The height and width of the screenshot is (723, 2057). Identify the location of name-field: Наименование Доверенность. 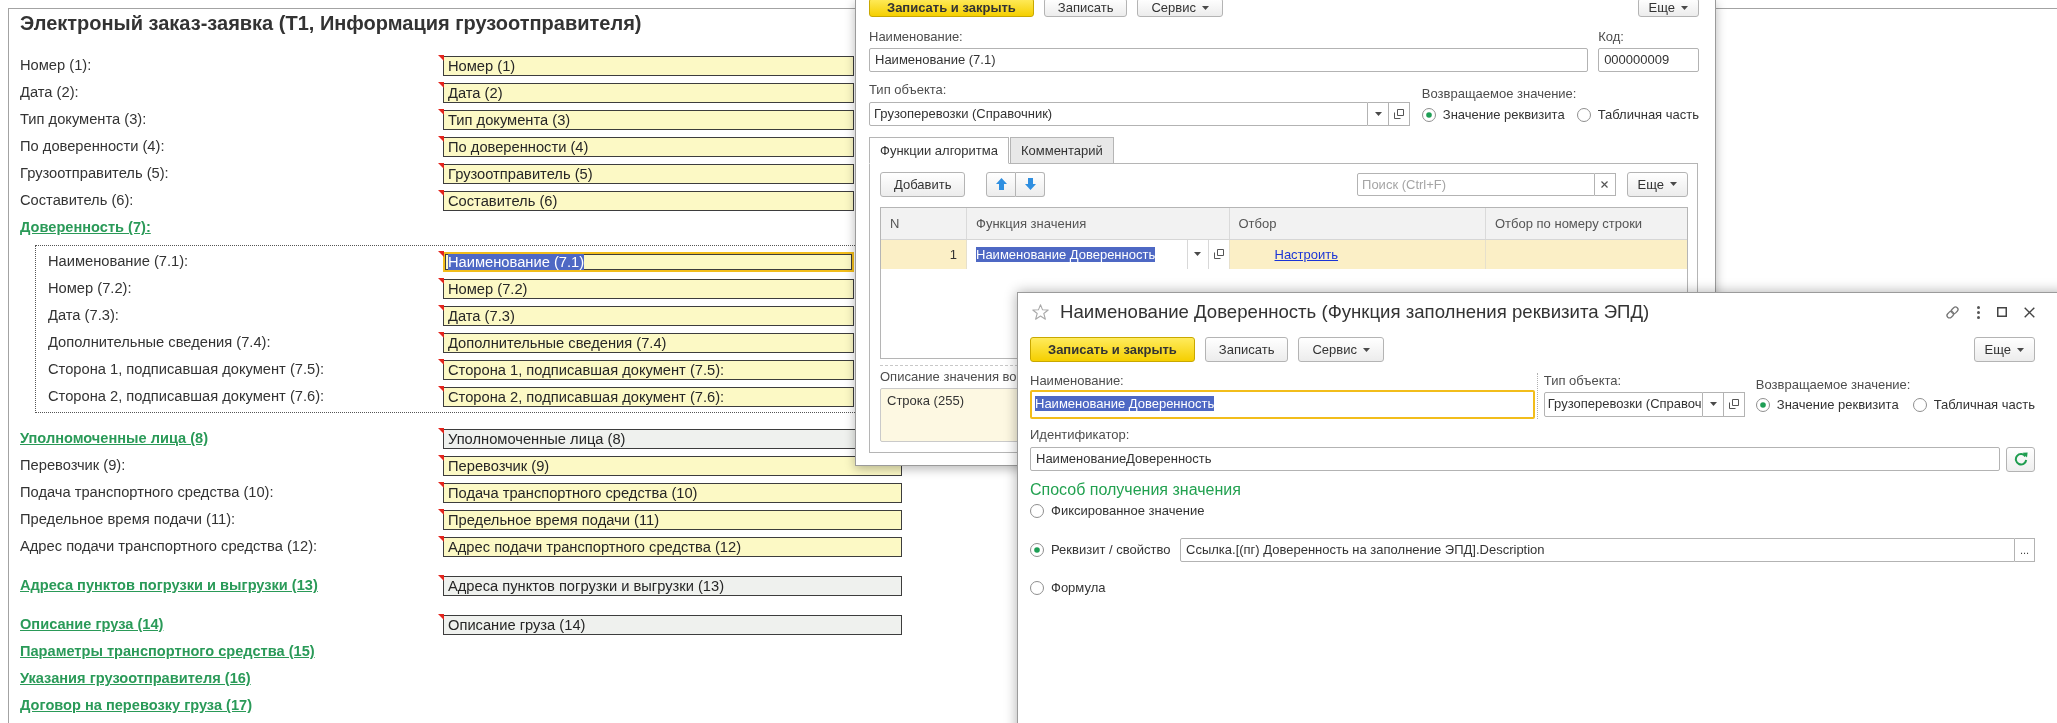
(1283, 404).